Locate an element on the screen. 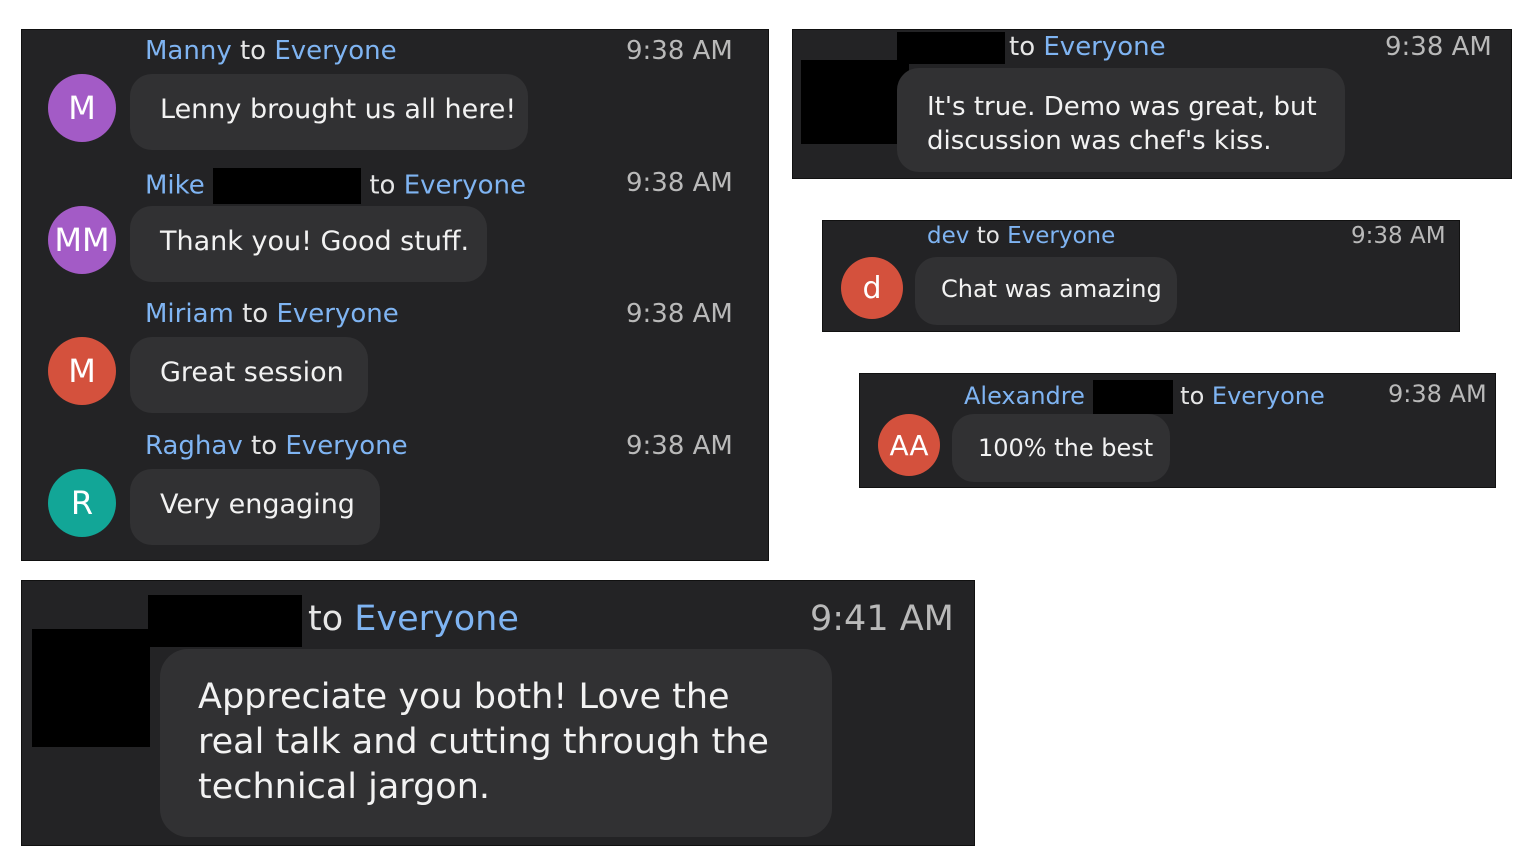  message-bubble: Thank you! Good stuff. is located at coordinates (308, 244).